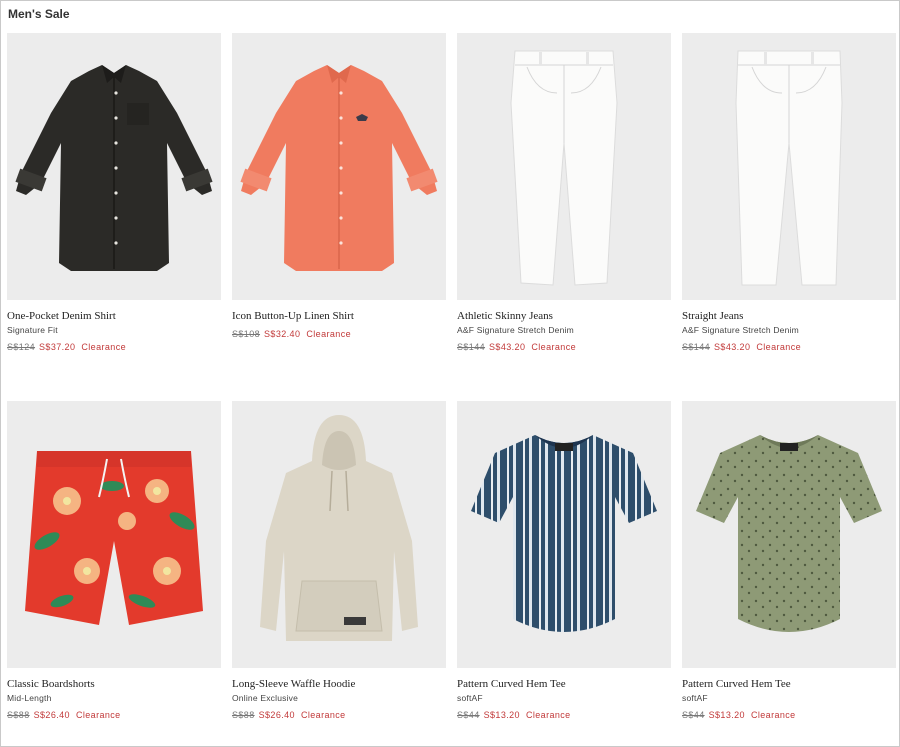 The image size is (900, 747). Describe the element at coordinates (339, 685) in the screenshot. I see `product-name: Long-Sleeve Waffle Hoodie` at that location.